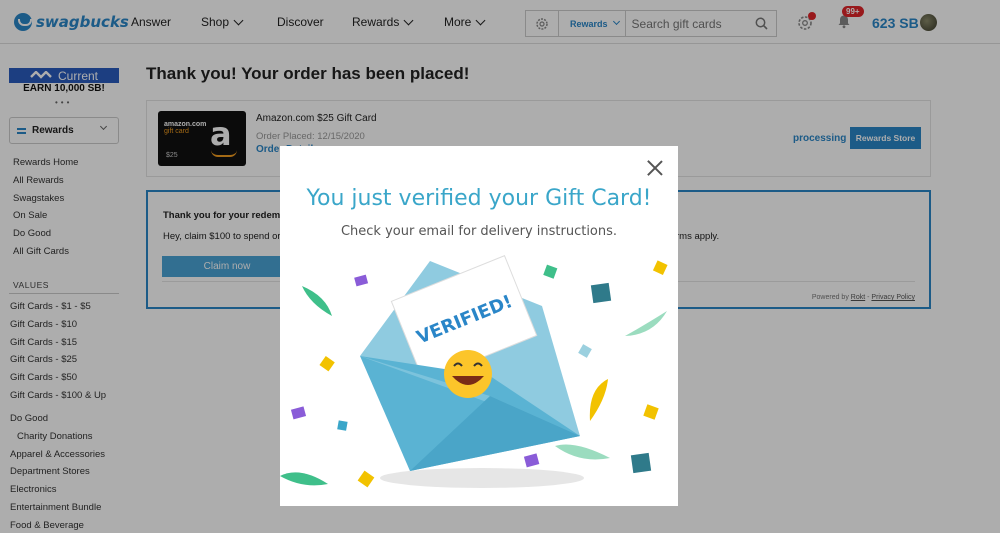 Image resolution: width=1000 pixels, height=533 pixels. What do you see at coordinates (479, 198) in the screenshot?
I see `modal-title: You just verified your Gift Card!` at bounding box center [479, 198].